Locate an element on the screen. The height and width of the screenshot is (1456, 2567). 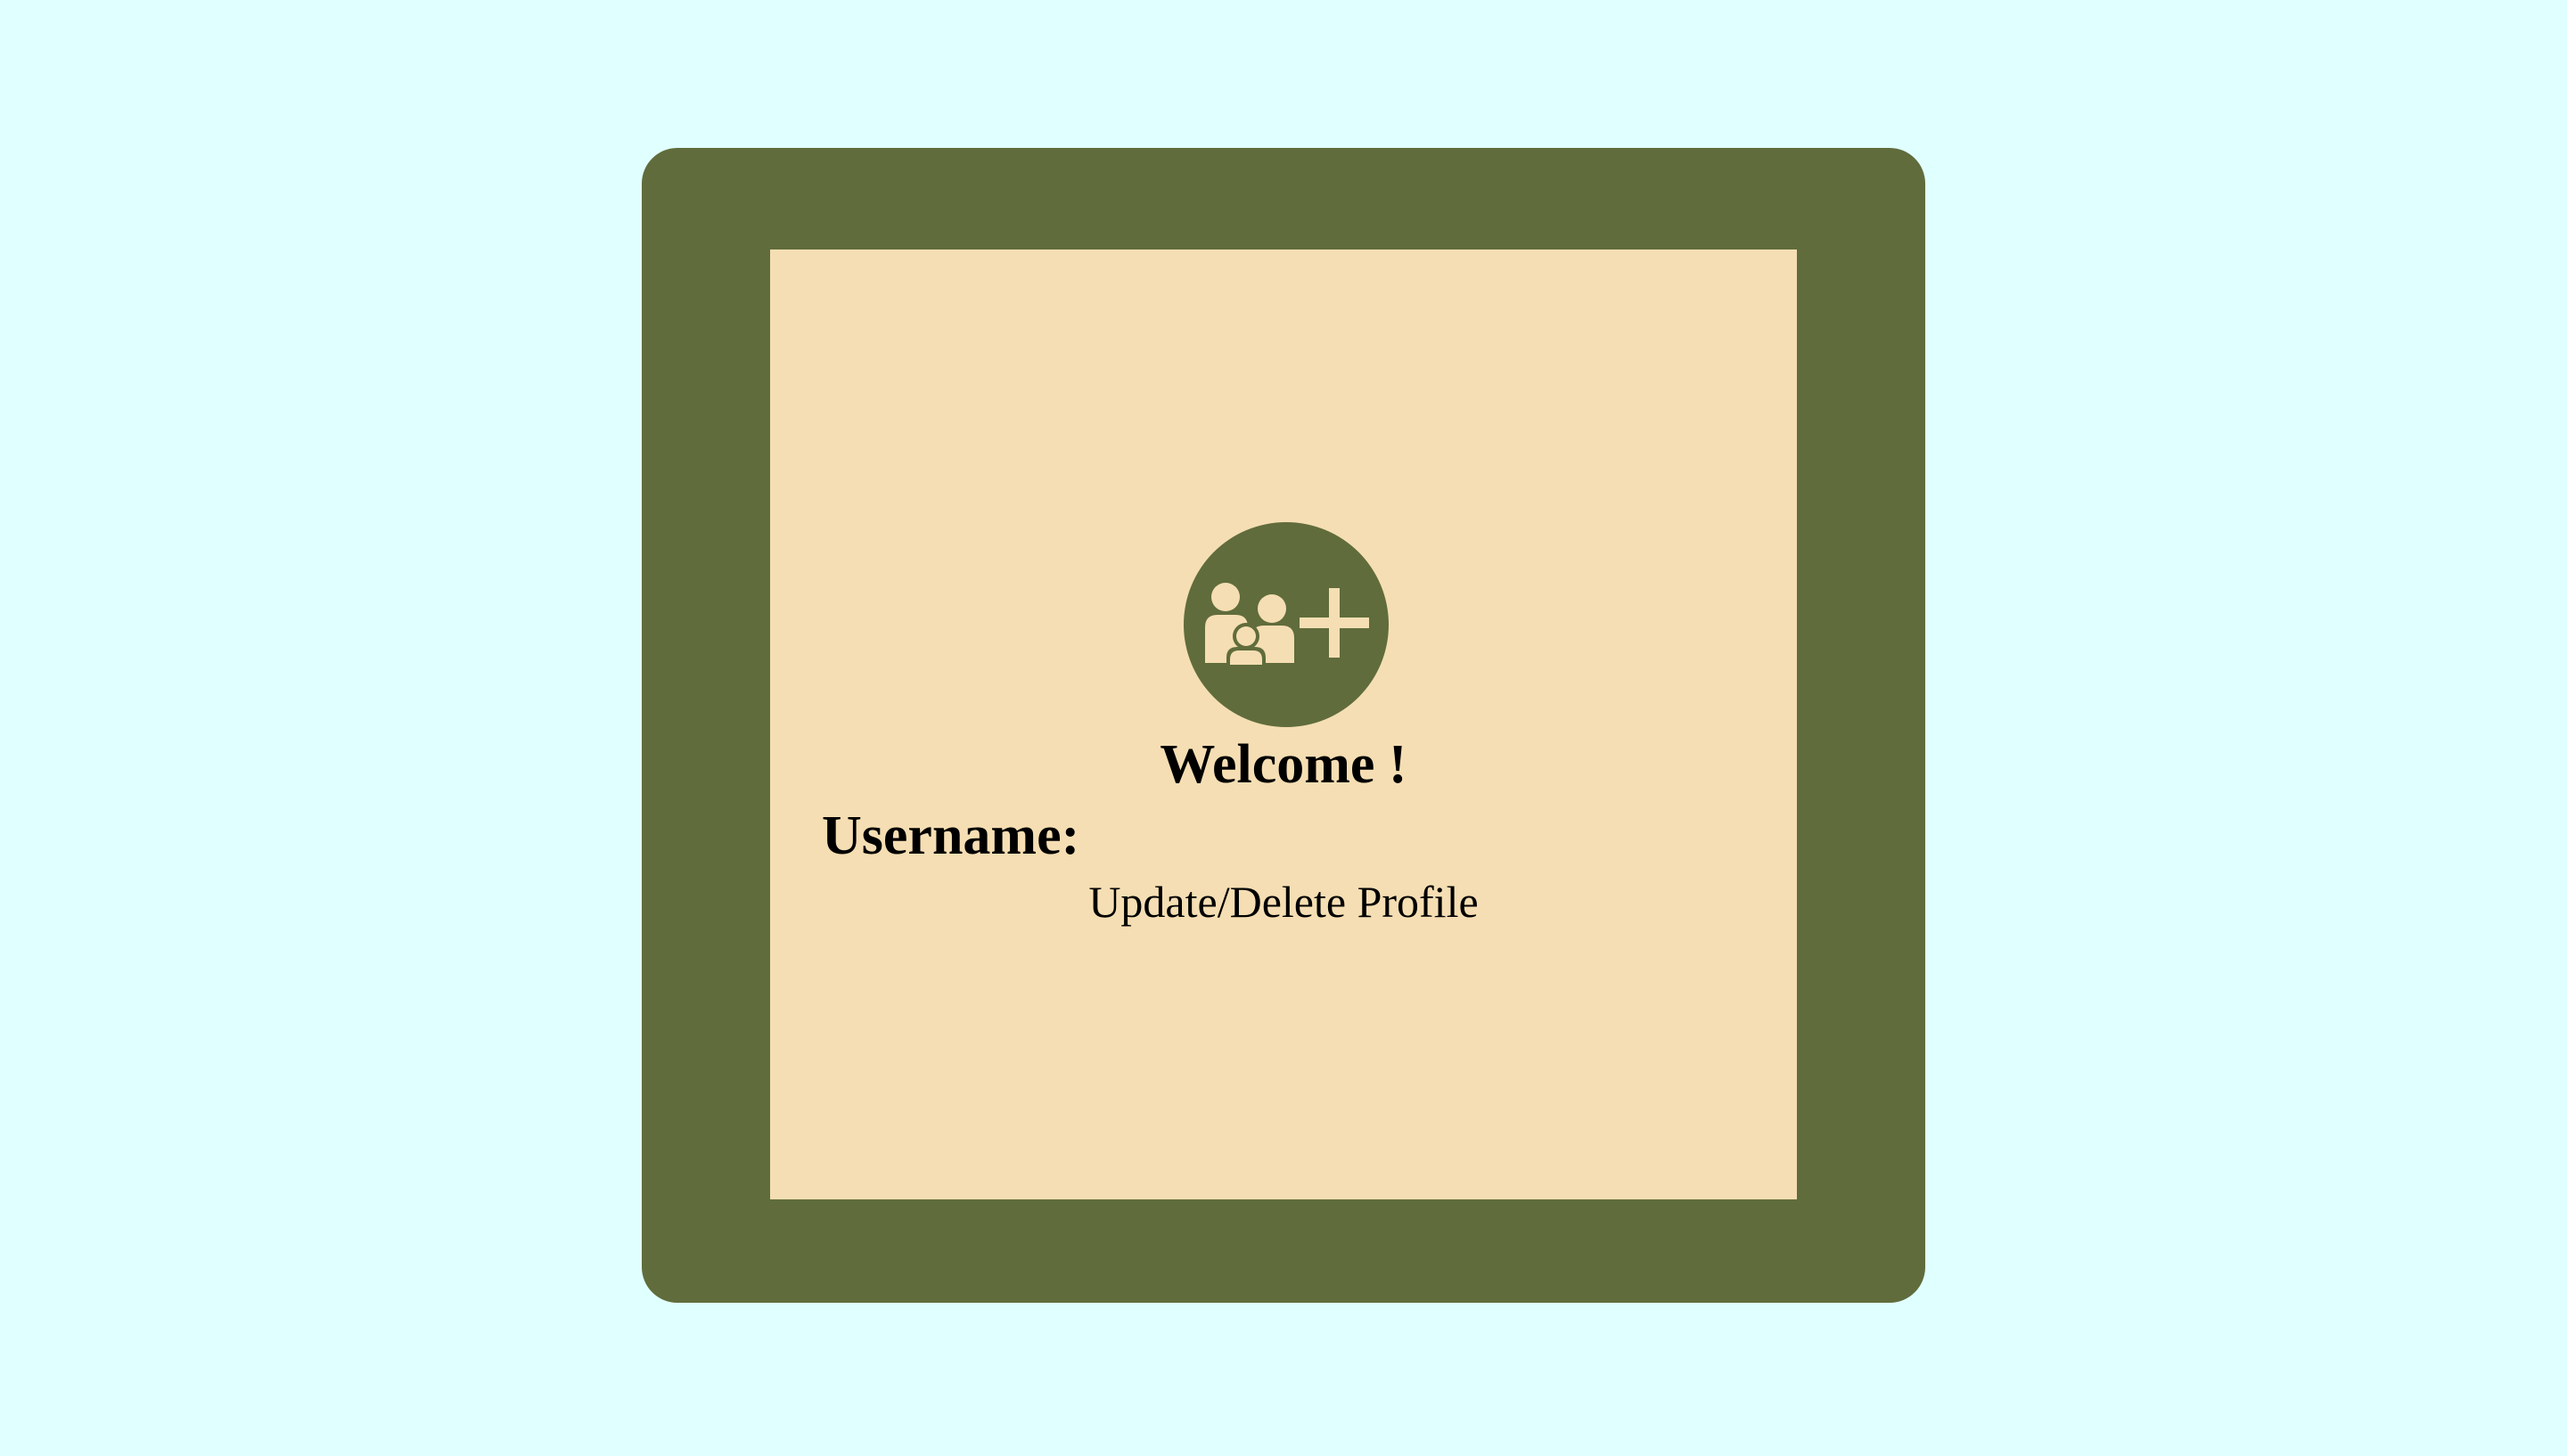
update-delete-profile-link: Update/Delete Profile is located at coordinates (1283, 902).